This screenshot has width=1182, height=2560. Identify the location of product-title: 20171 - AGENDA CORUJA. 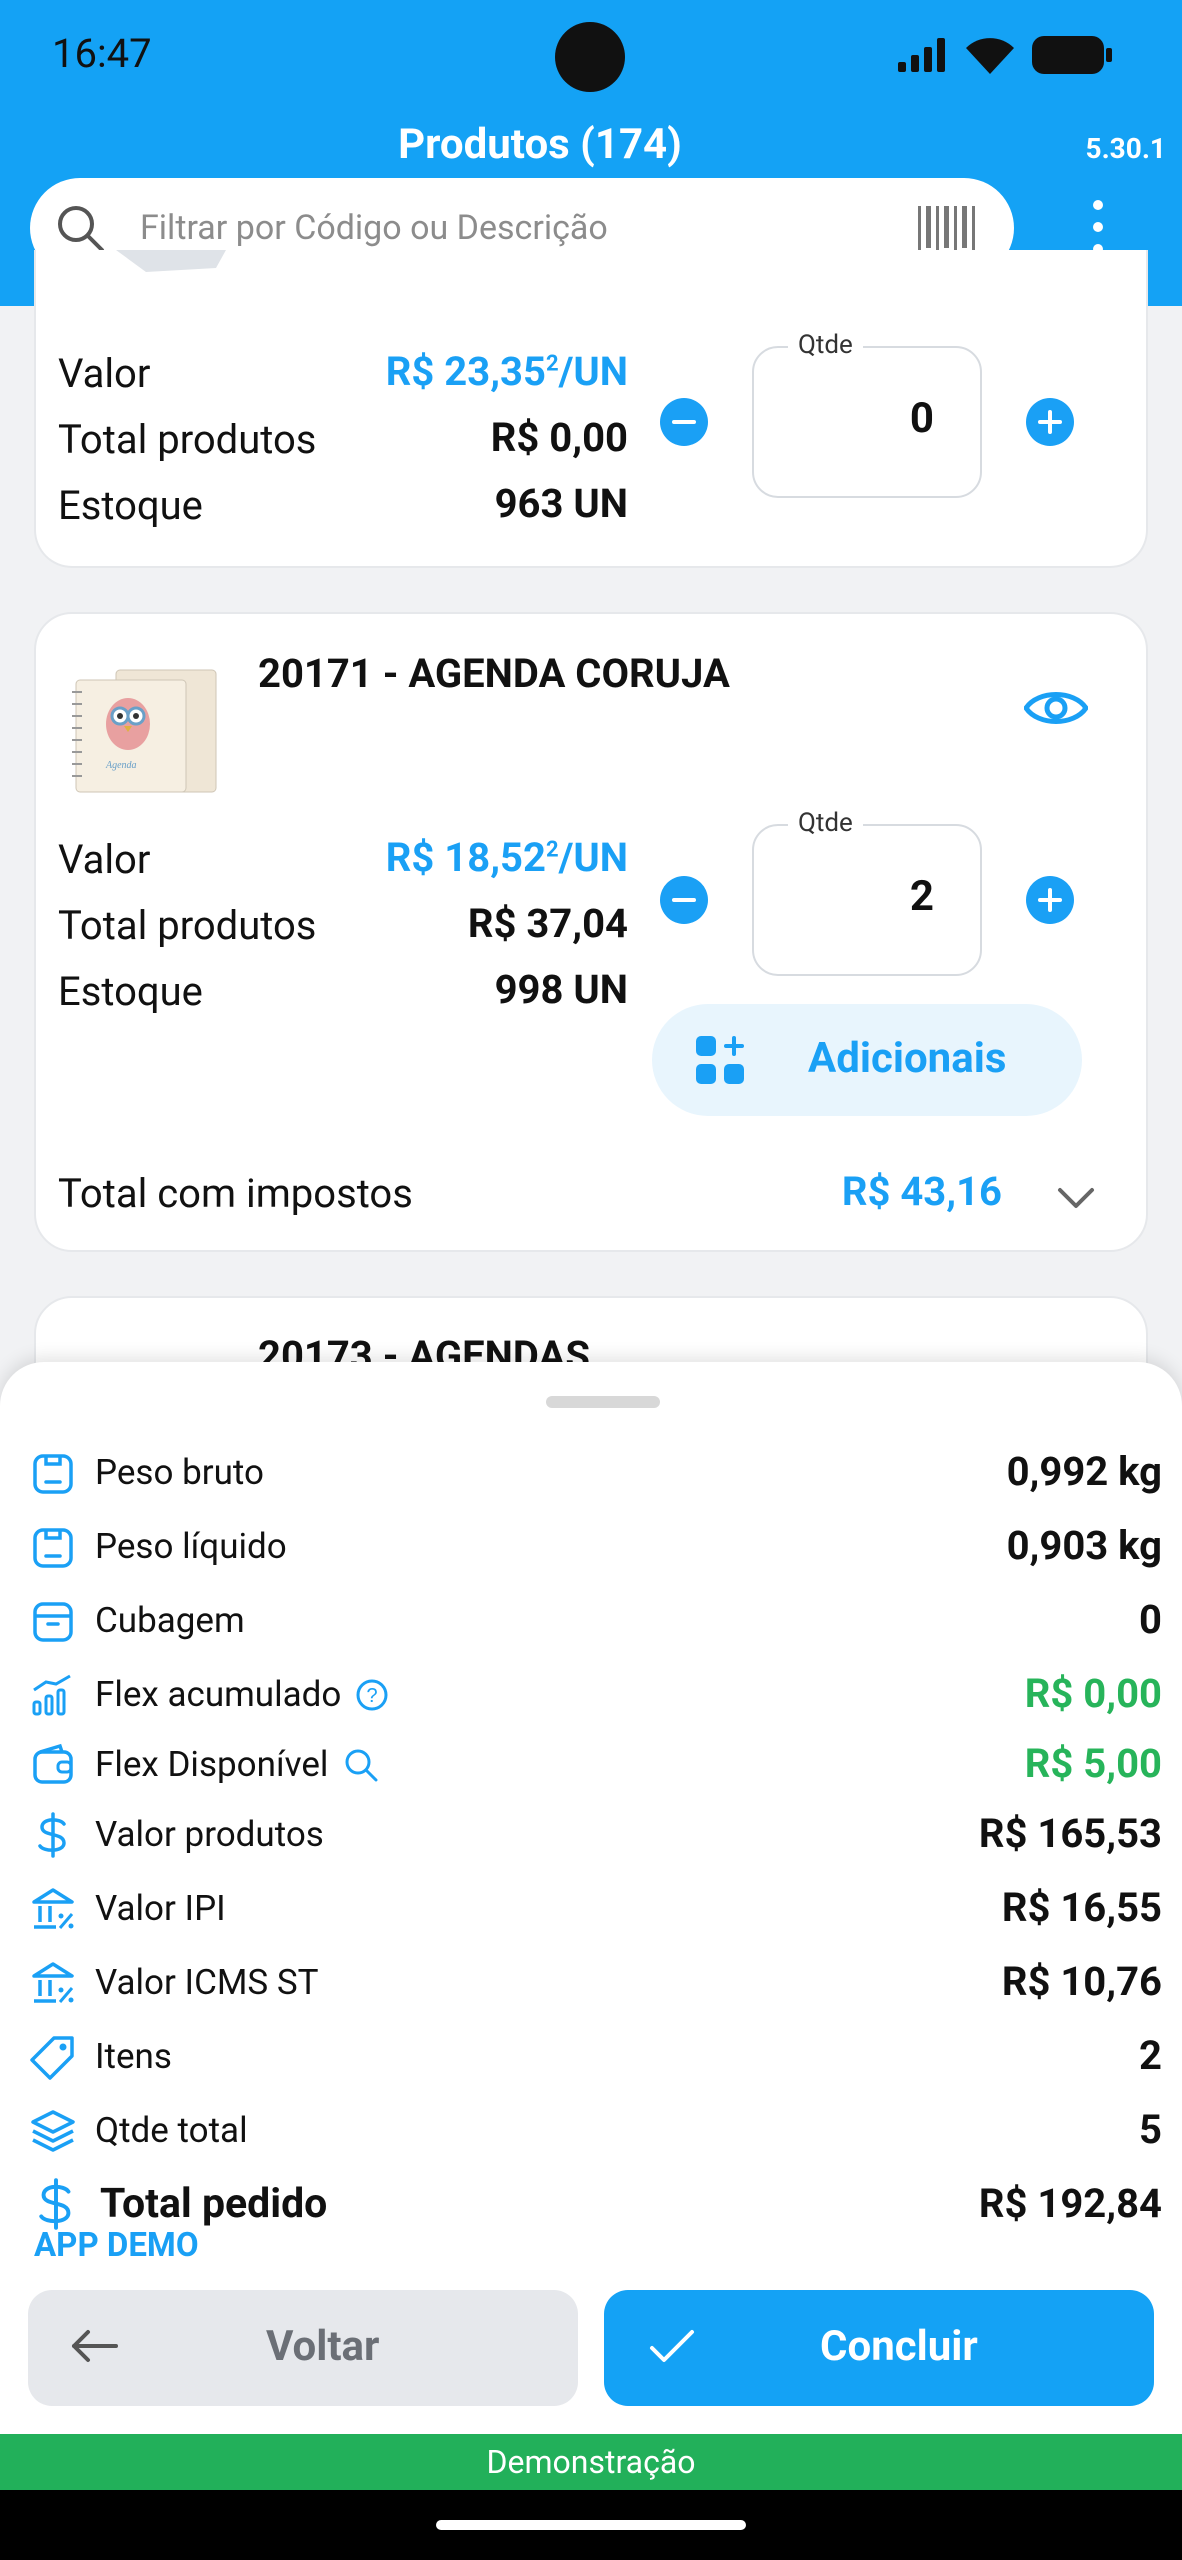
(494, 673).